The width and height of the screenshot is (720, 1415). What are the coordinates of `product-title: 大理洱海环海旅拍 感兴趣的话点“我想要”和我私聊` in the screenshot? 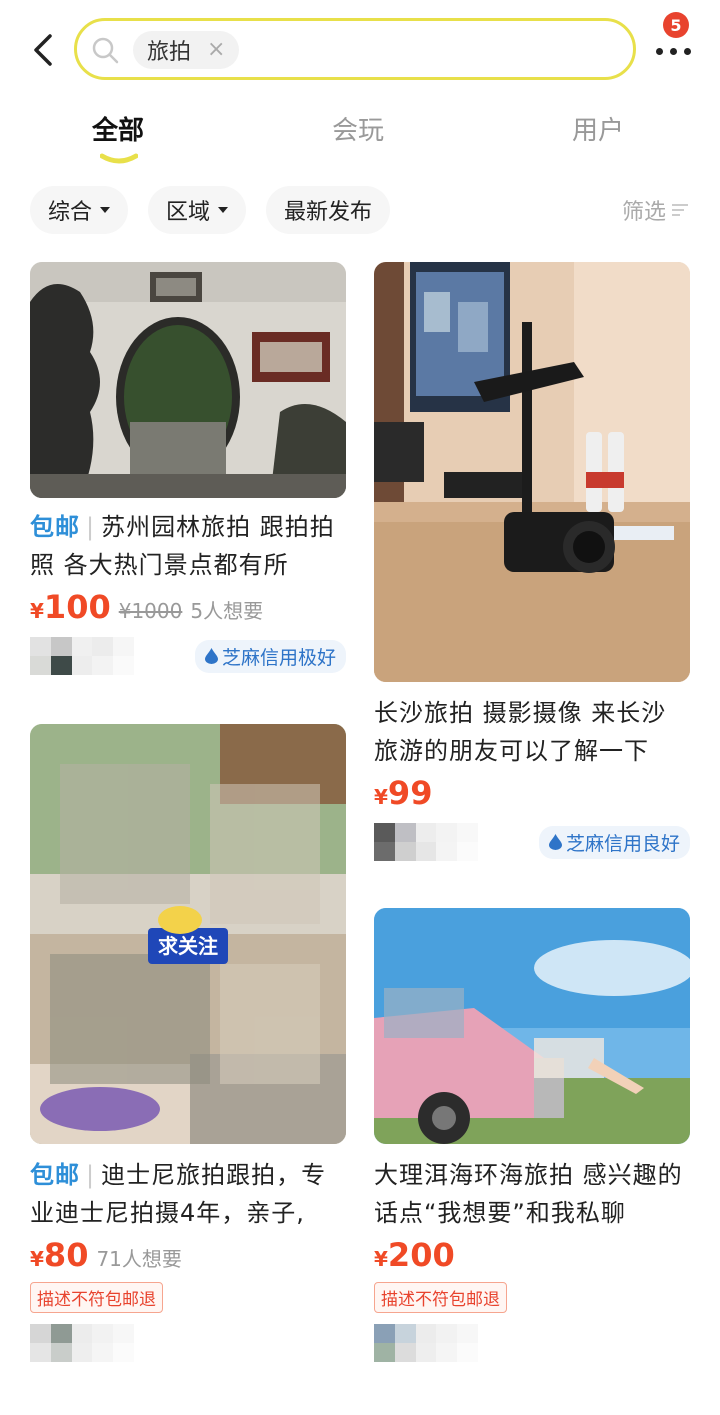 It's located at (528, 1194).